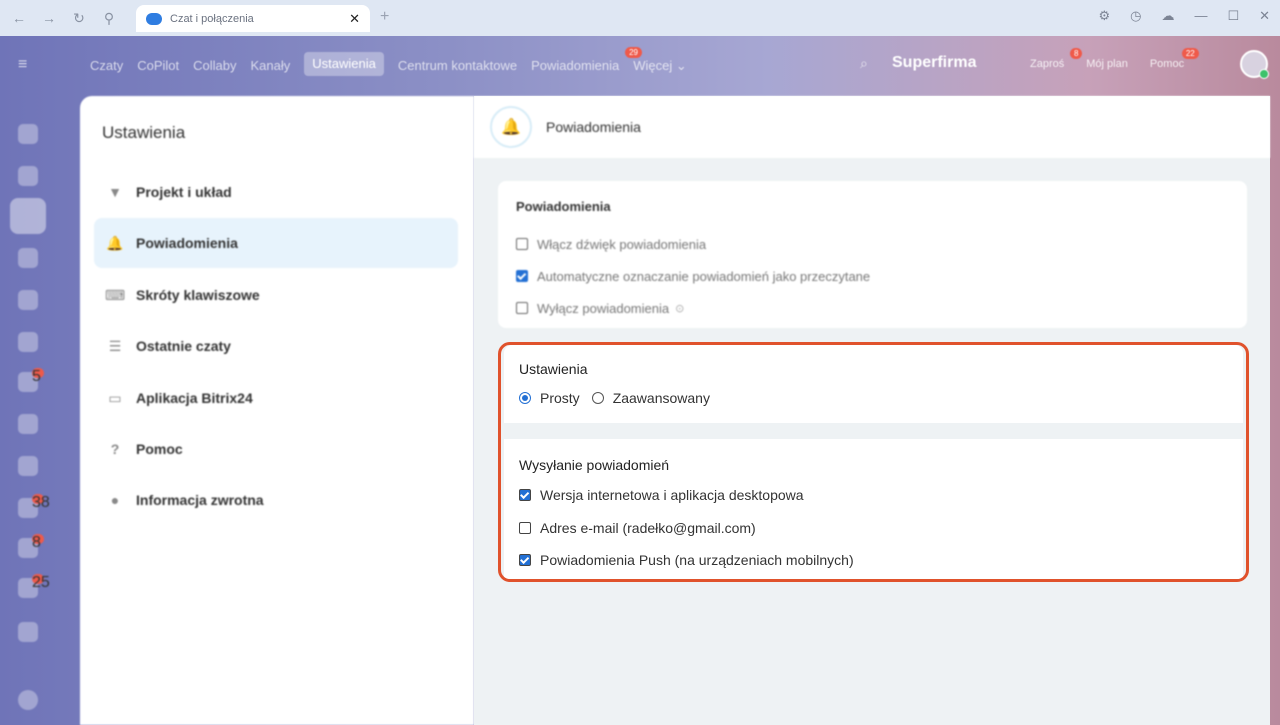 Image resolution: width=1280 pixels, height=725 pixels. Describe the element at coordinates (1254, 64) in the screenshot. I see `avatar` at that location.